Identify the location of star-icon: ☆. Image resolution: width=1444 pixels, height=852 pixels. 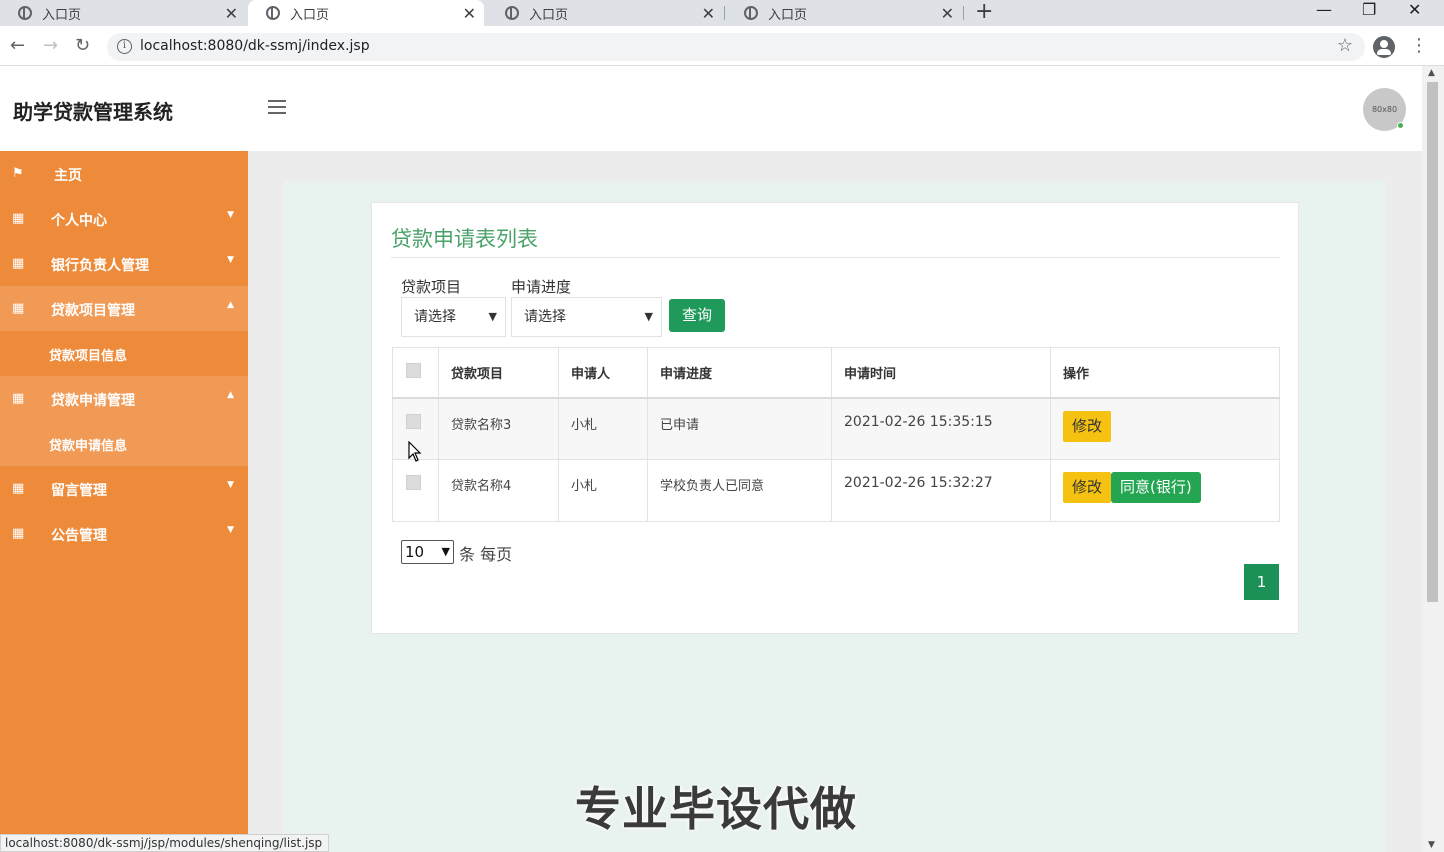
(1345, 45).